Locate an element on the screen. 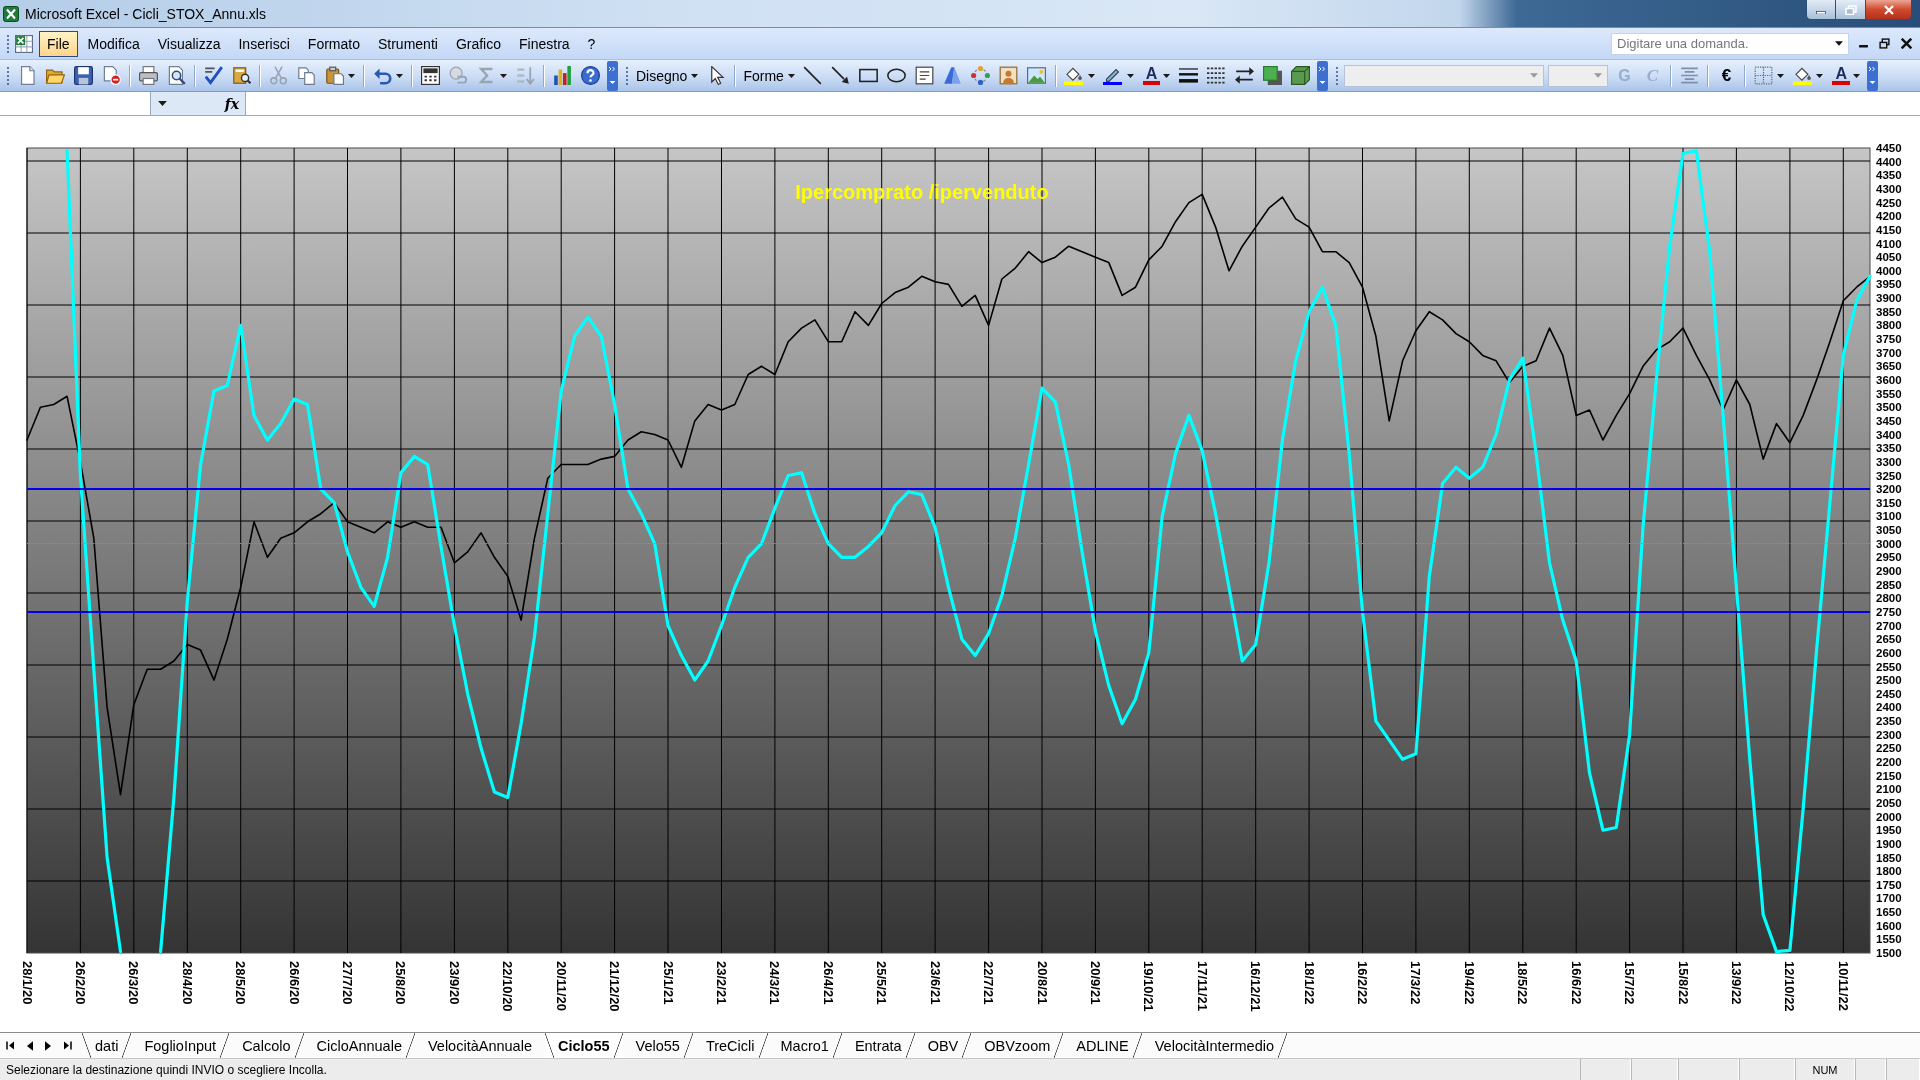 This screenshot has height=1080, width=1920. menu-item: Formato is located at coordinates (333, 43).